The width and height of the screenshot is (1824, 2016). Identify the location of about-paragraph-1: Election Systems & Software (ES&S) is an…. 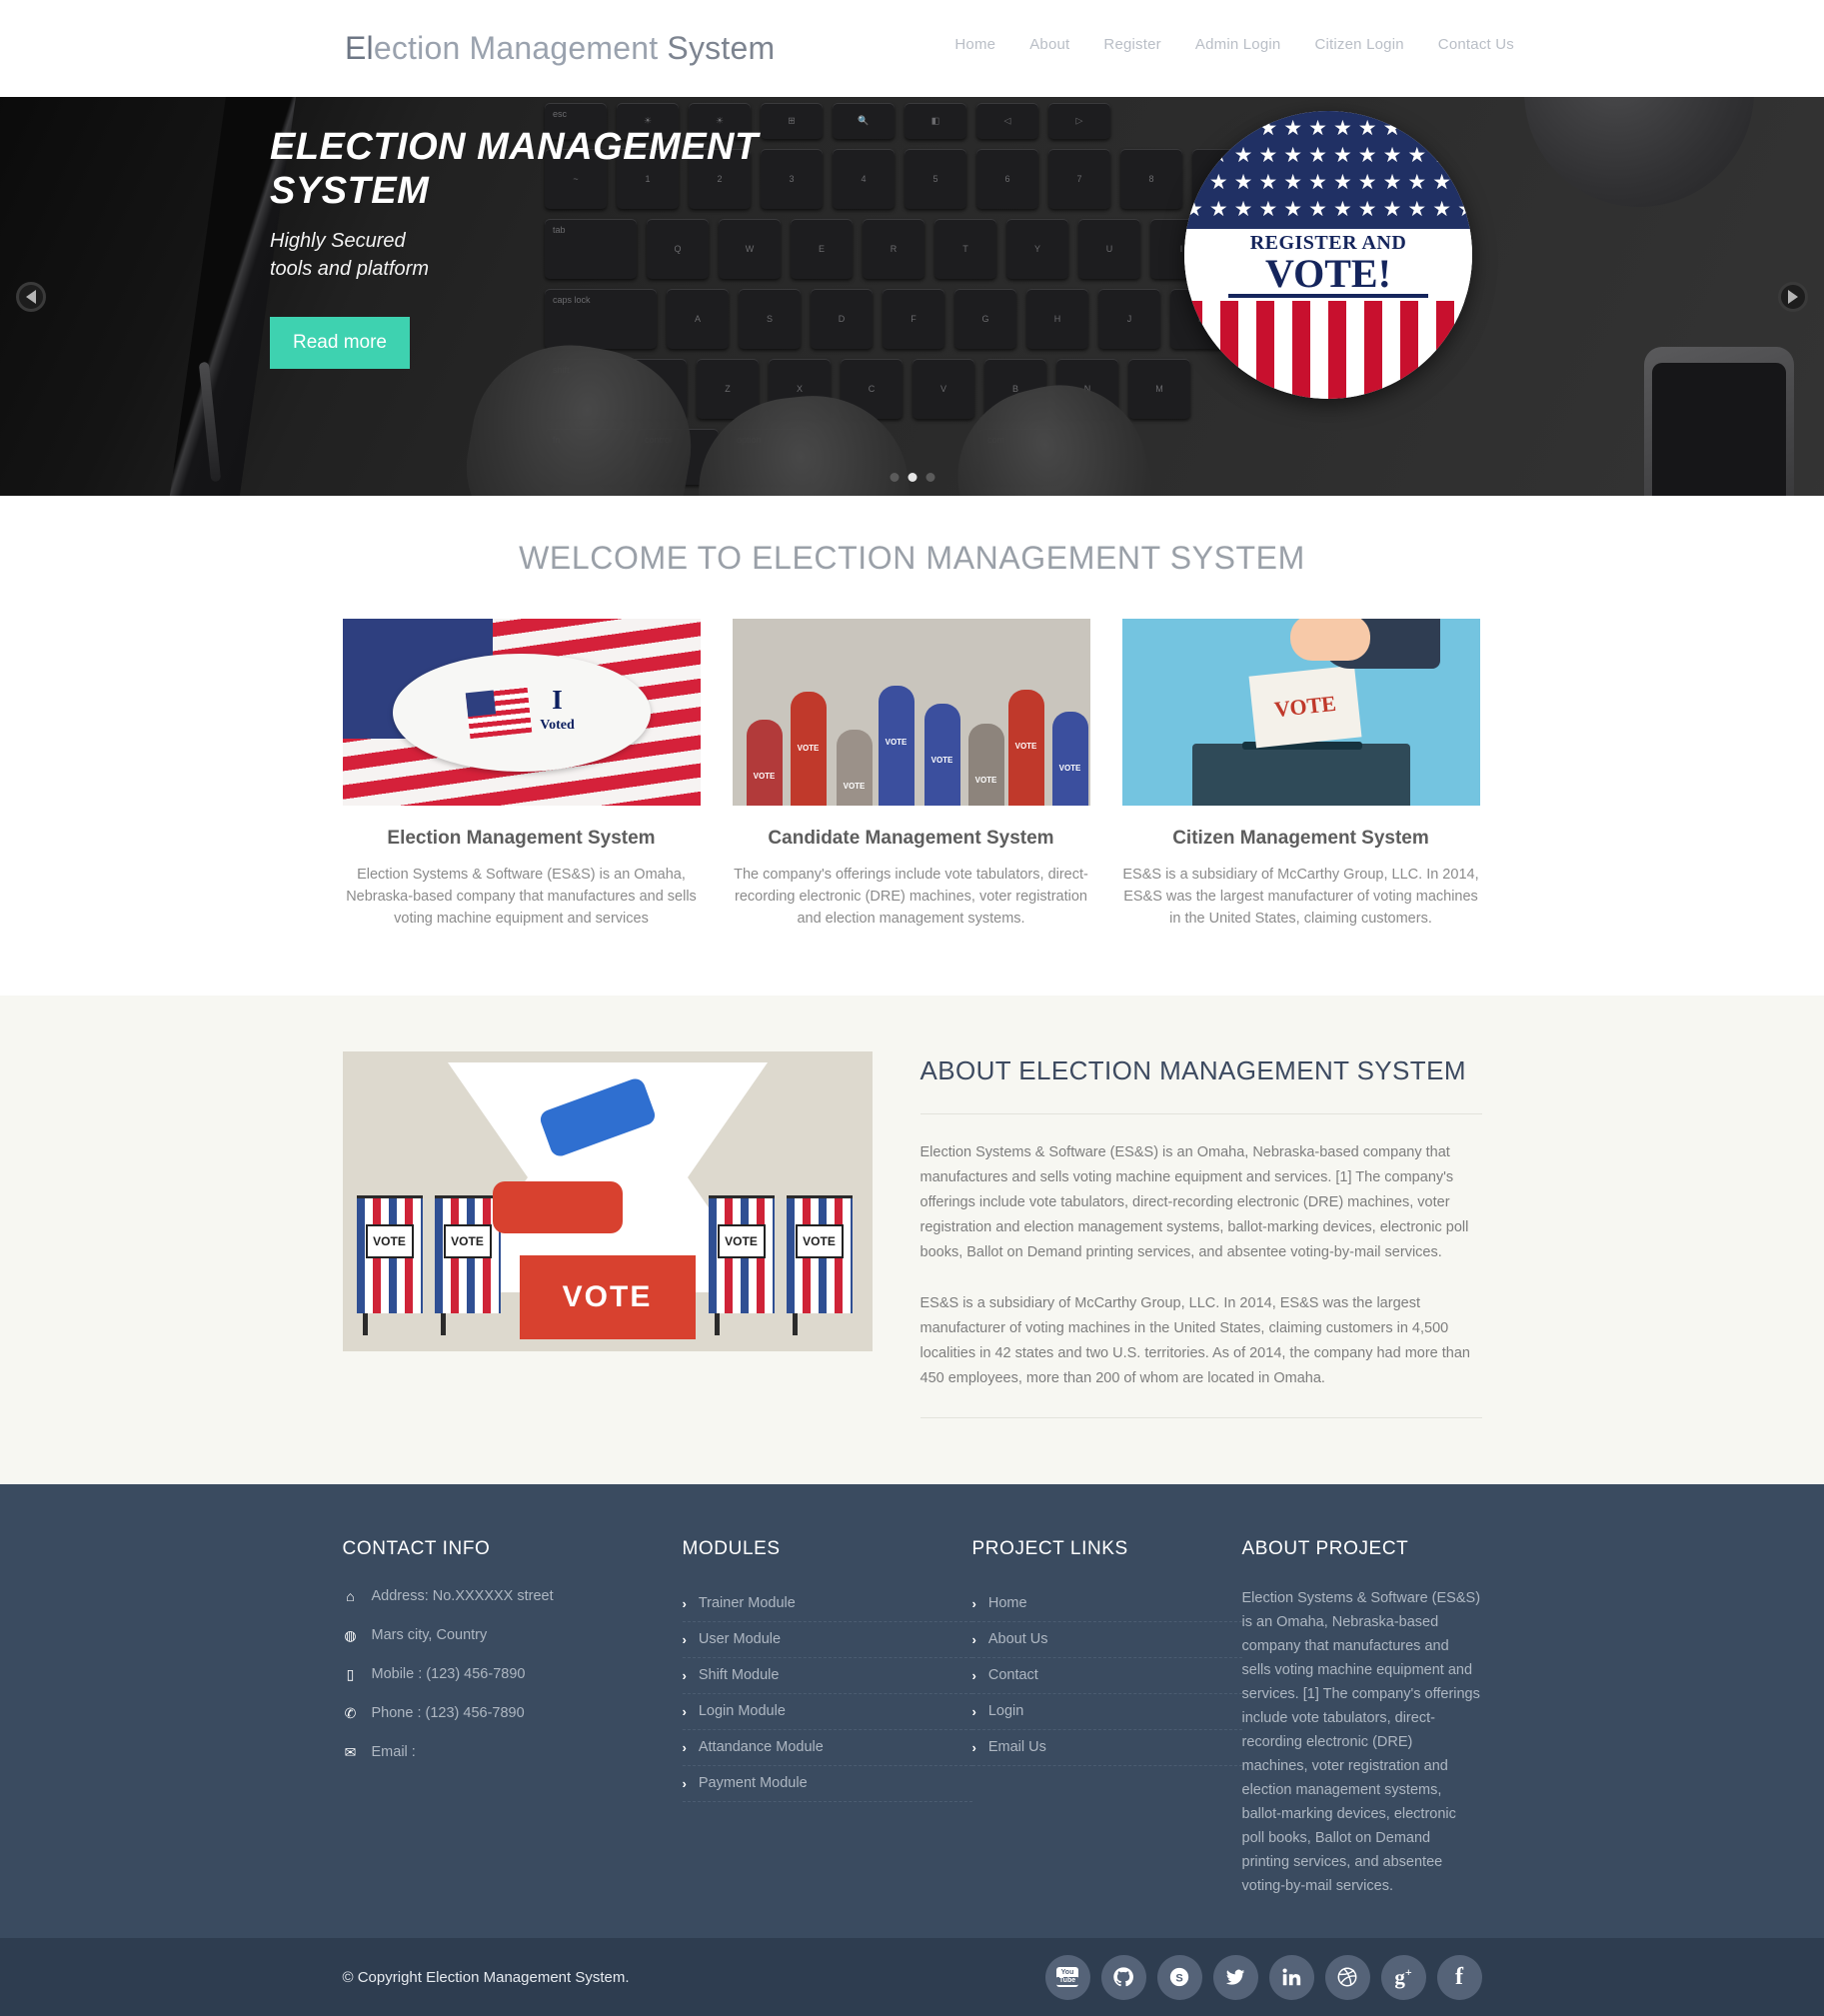
(1194, 1202).